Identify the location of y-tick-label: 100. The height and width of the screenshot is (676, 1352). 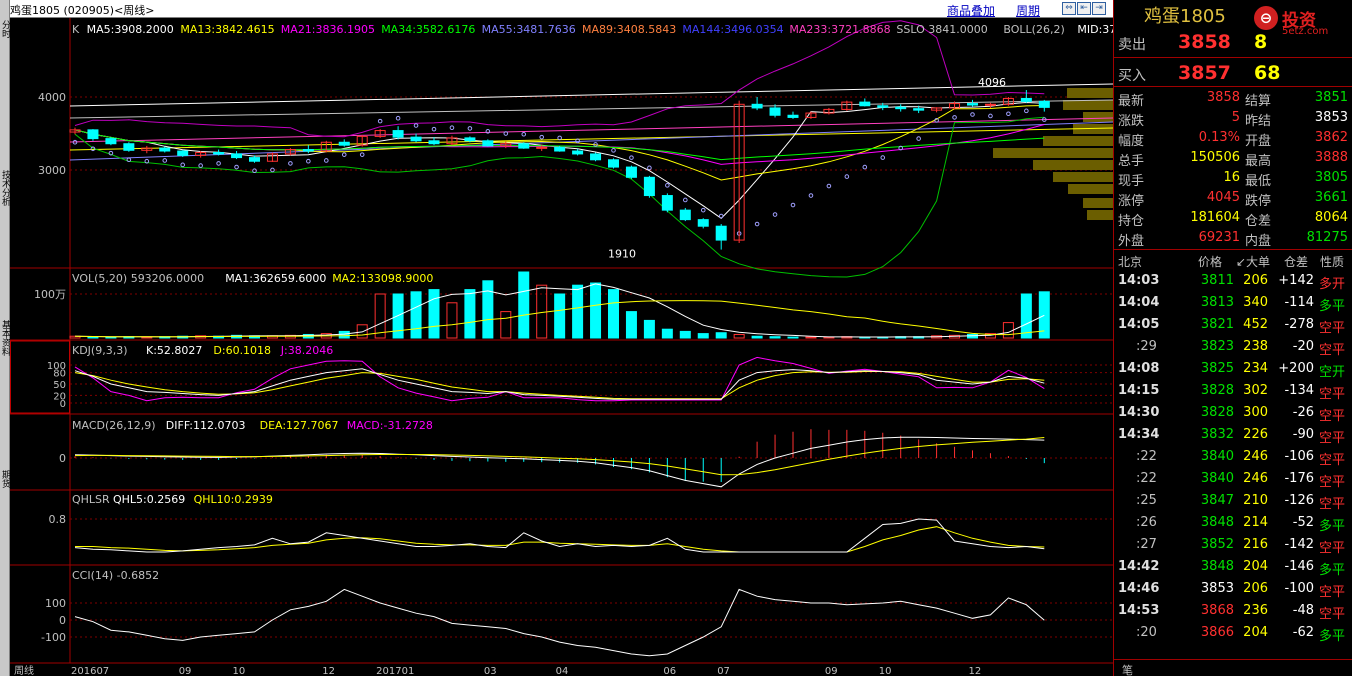
(55, 603).